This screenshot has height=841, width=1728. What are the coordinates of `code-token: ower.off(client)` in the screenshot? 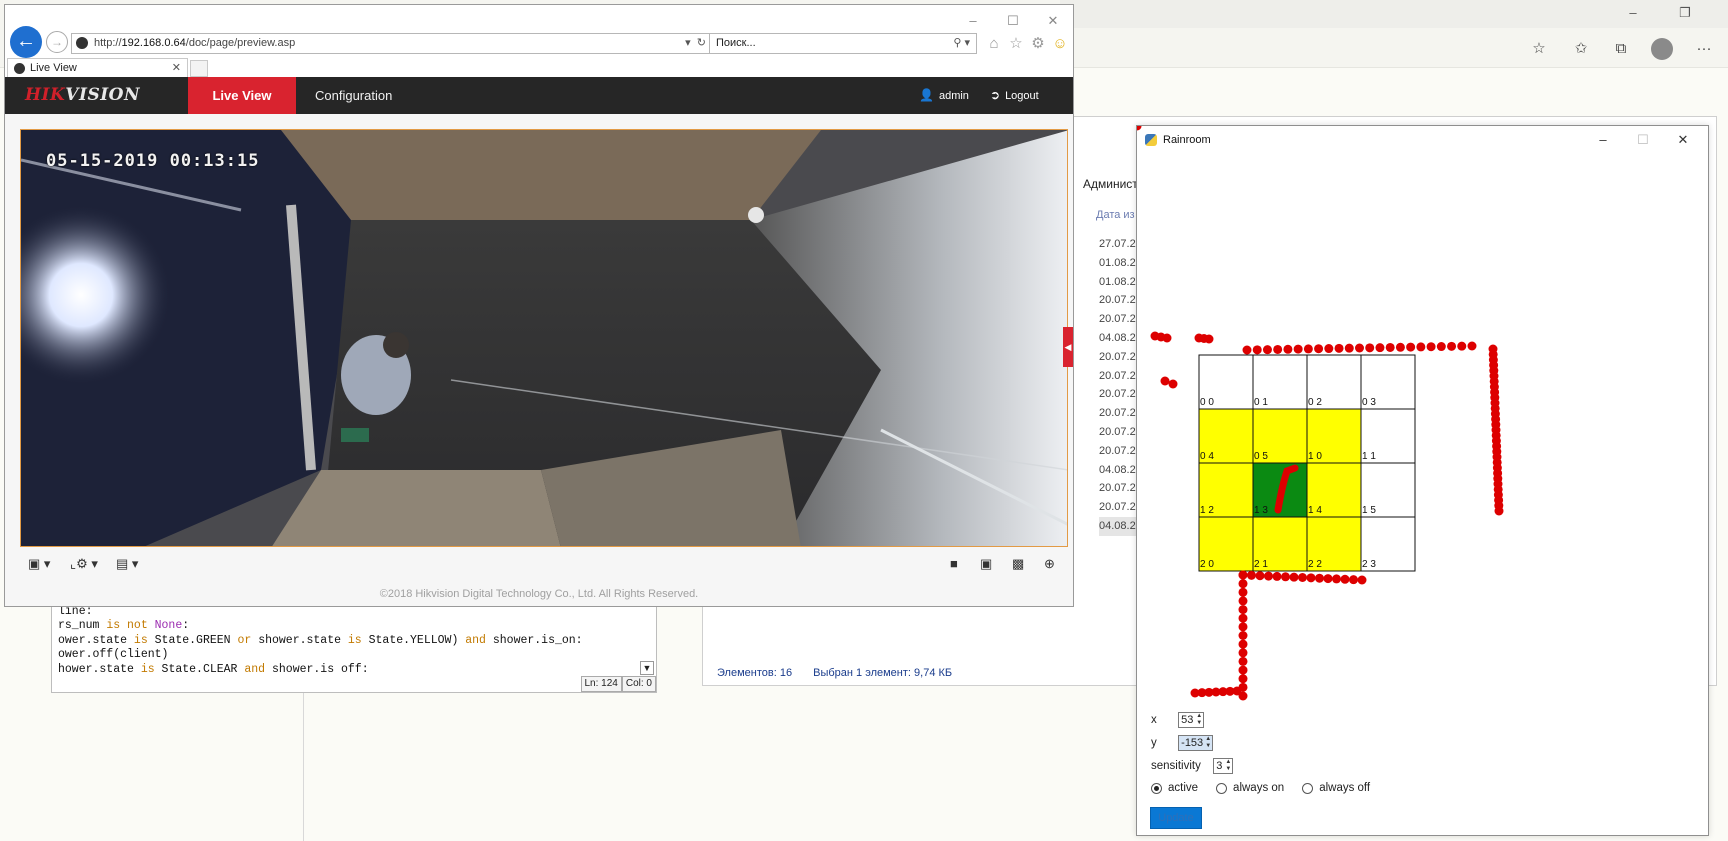 It's located at (113, 655).